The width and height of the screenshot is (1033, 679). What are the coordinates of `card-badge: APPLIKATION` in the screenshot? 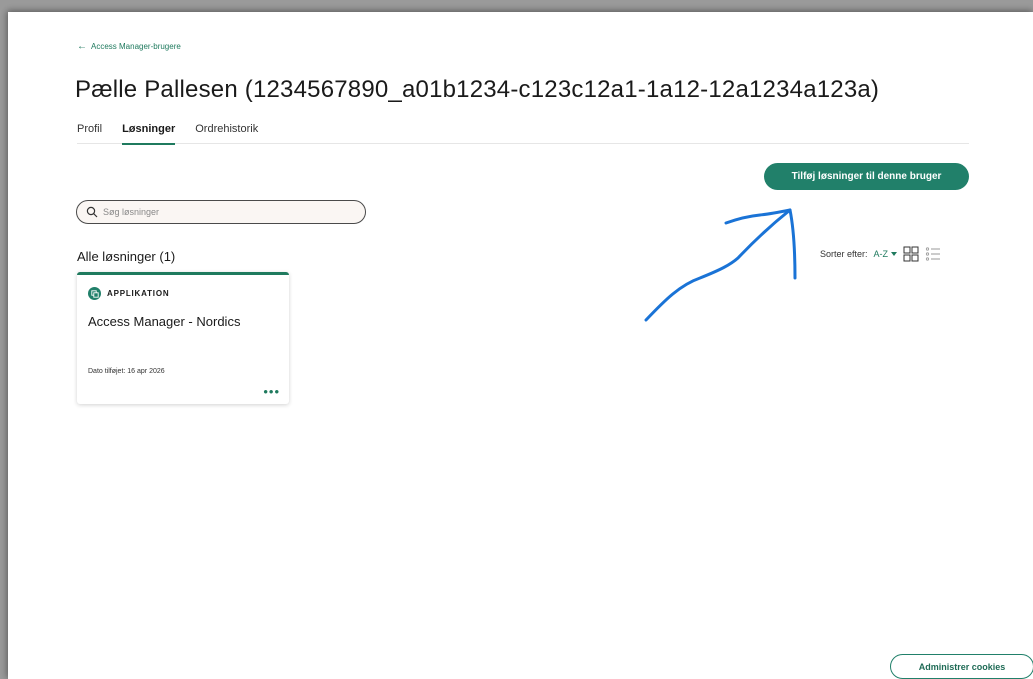 It's located at (128, 293).